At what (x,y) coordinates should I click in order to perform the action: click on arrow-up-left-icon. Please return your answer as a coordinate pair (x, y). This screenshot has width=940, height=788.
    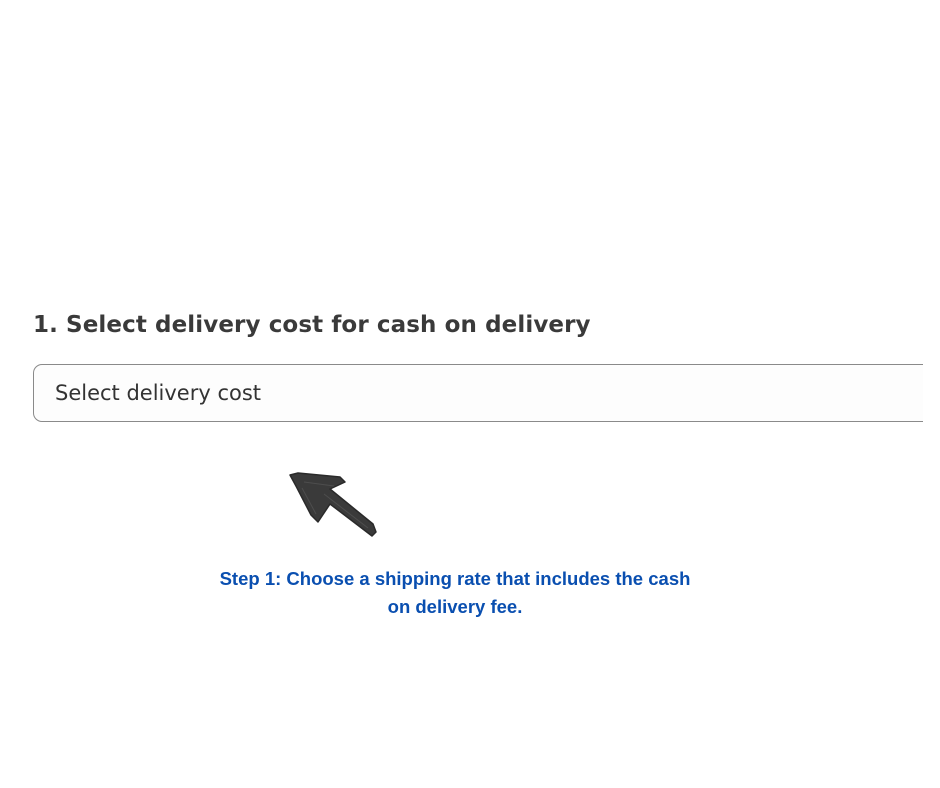
    Looking at the image, I should click on (333, 504).